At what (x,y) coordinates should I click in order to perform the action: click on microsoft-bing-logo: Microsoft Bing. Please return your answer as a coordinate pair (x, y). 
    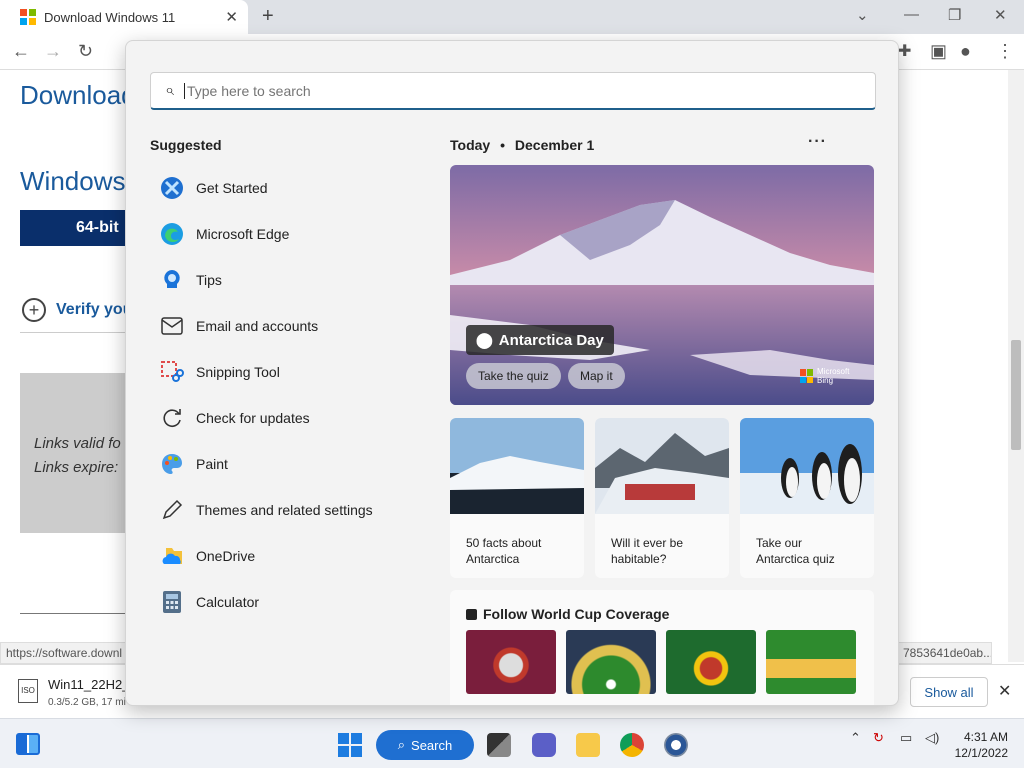
    Looking at the image, I should click on (824, 376).